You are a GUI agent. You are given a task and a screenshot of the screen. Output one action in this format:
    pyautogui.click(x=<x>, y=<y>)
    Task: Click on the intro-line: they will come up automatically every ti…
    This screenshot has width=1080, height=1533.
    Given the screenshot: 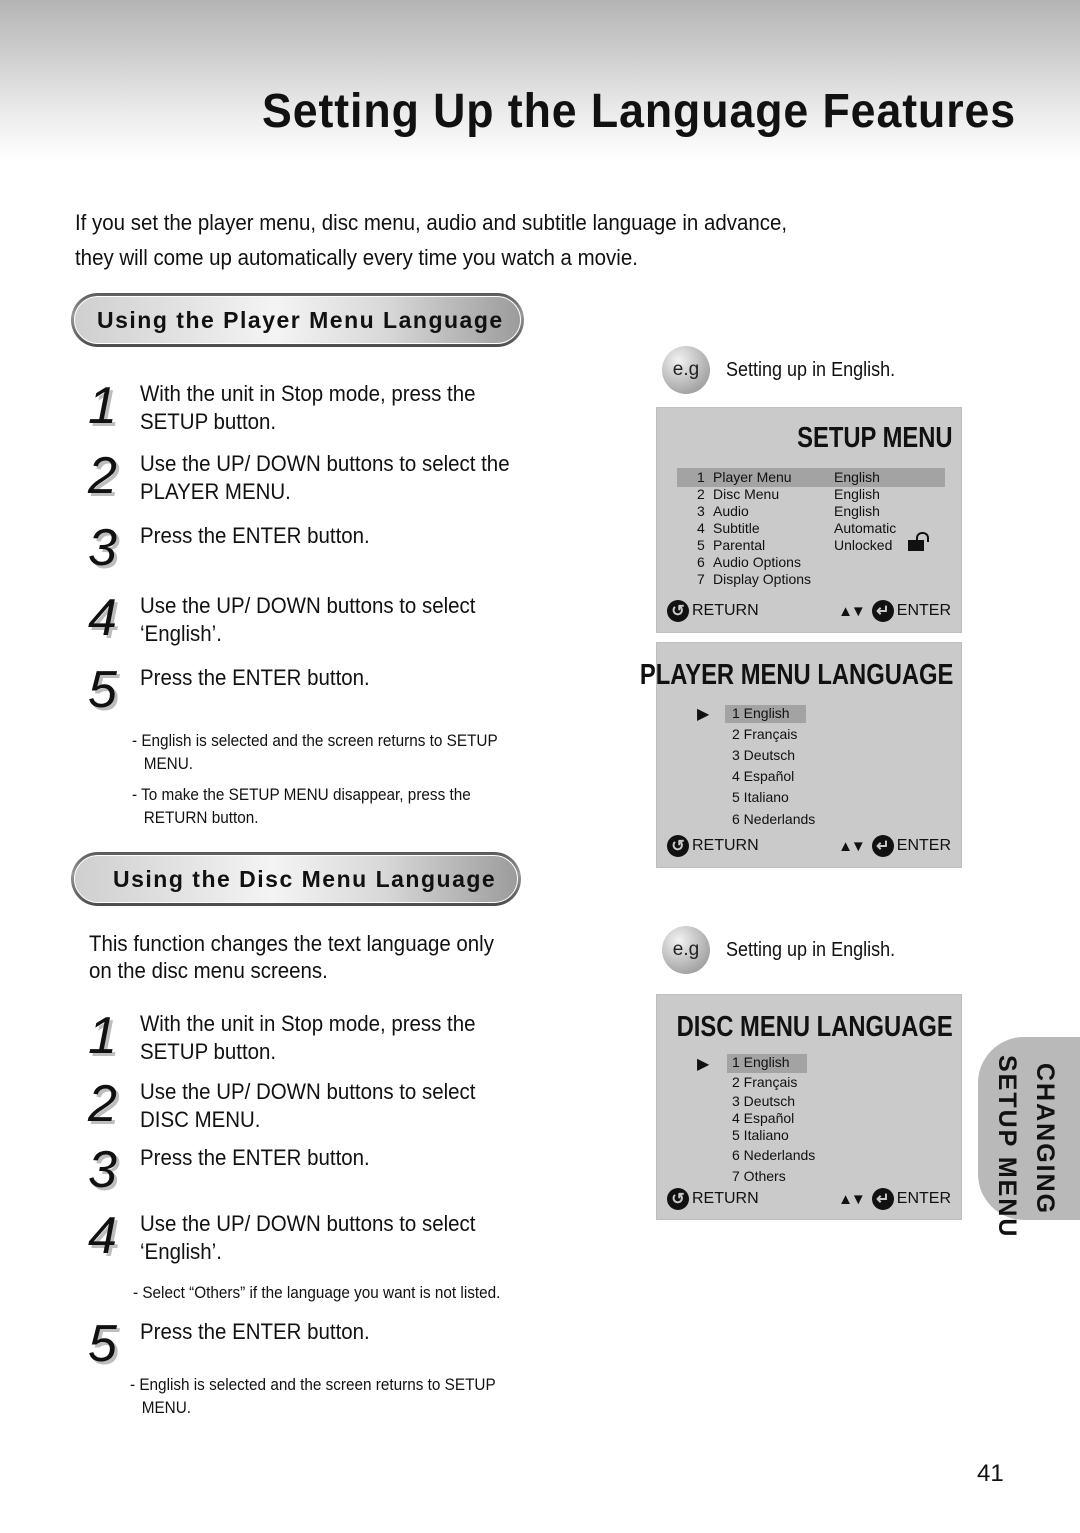 What is the action you would take?
    pyautogui.click(x=356, y=257)
    